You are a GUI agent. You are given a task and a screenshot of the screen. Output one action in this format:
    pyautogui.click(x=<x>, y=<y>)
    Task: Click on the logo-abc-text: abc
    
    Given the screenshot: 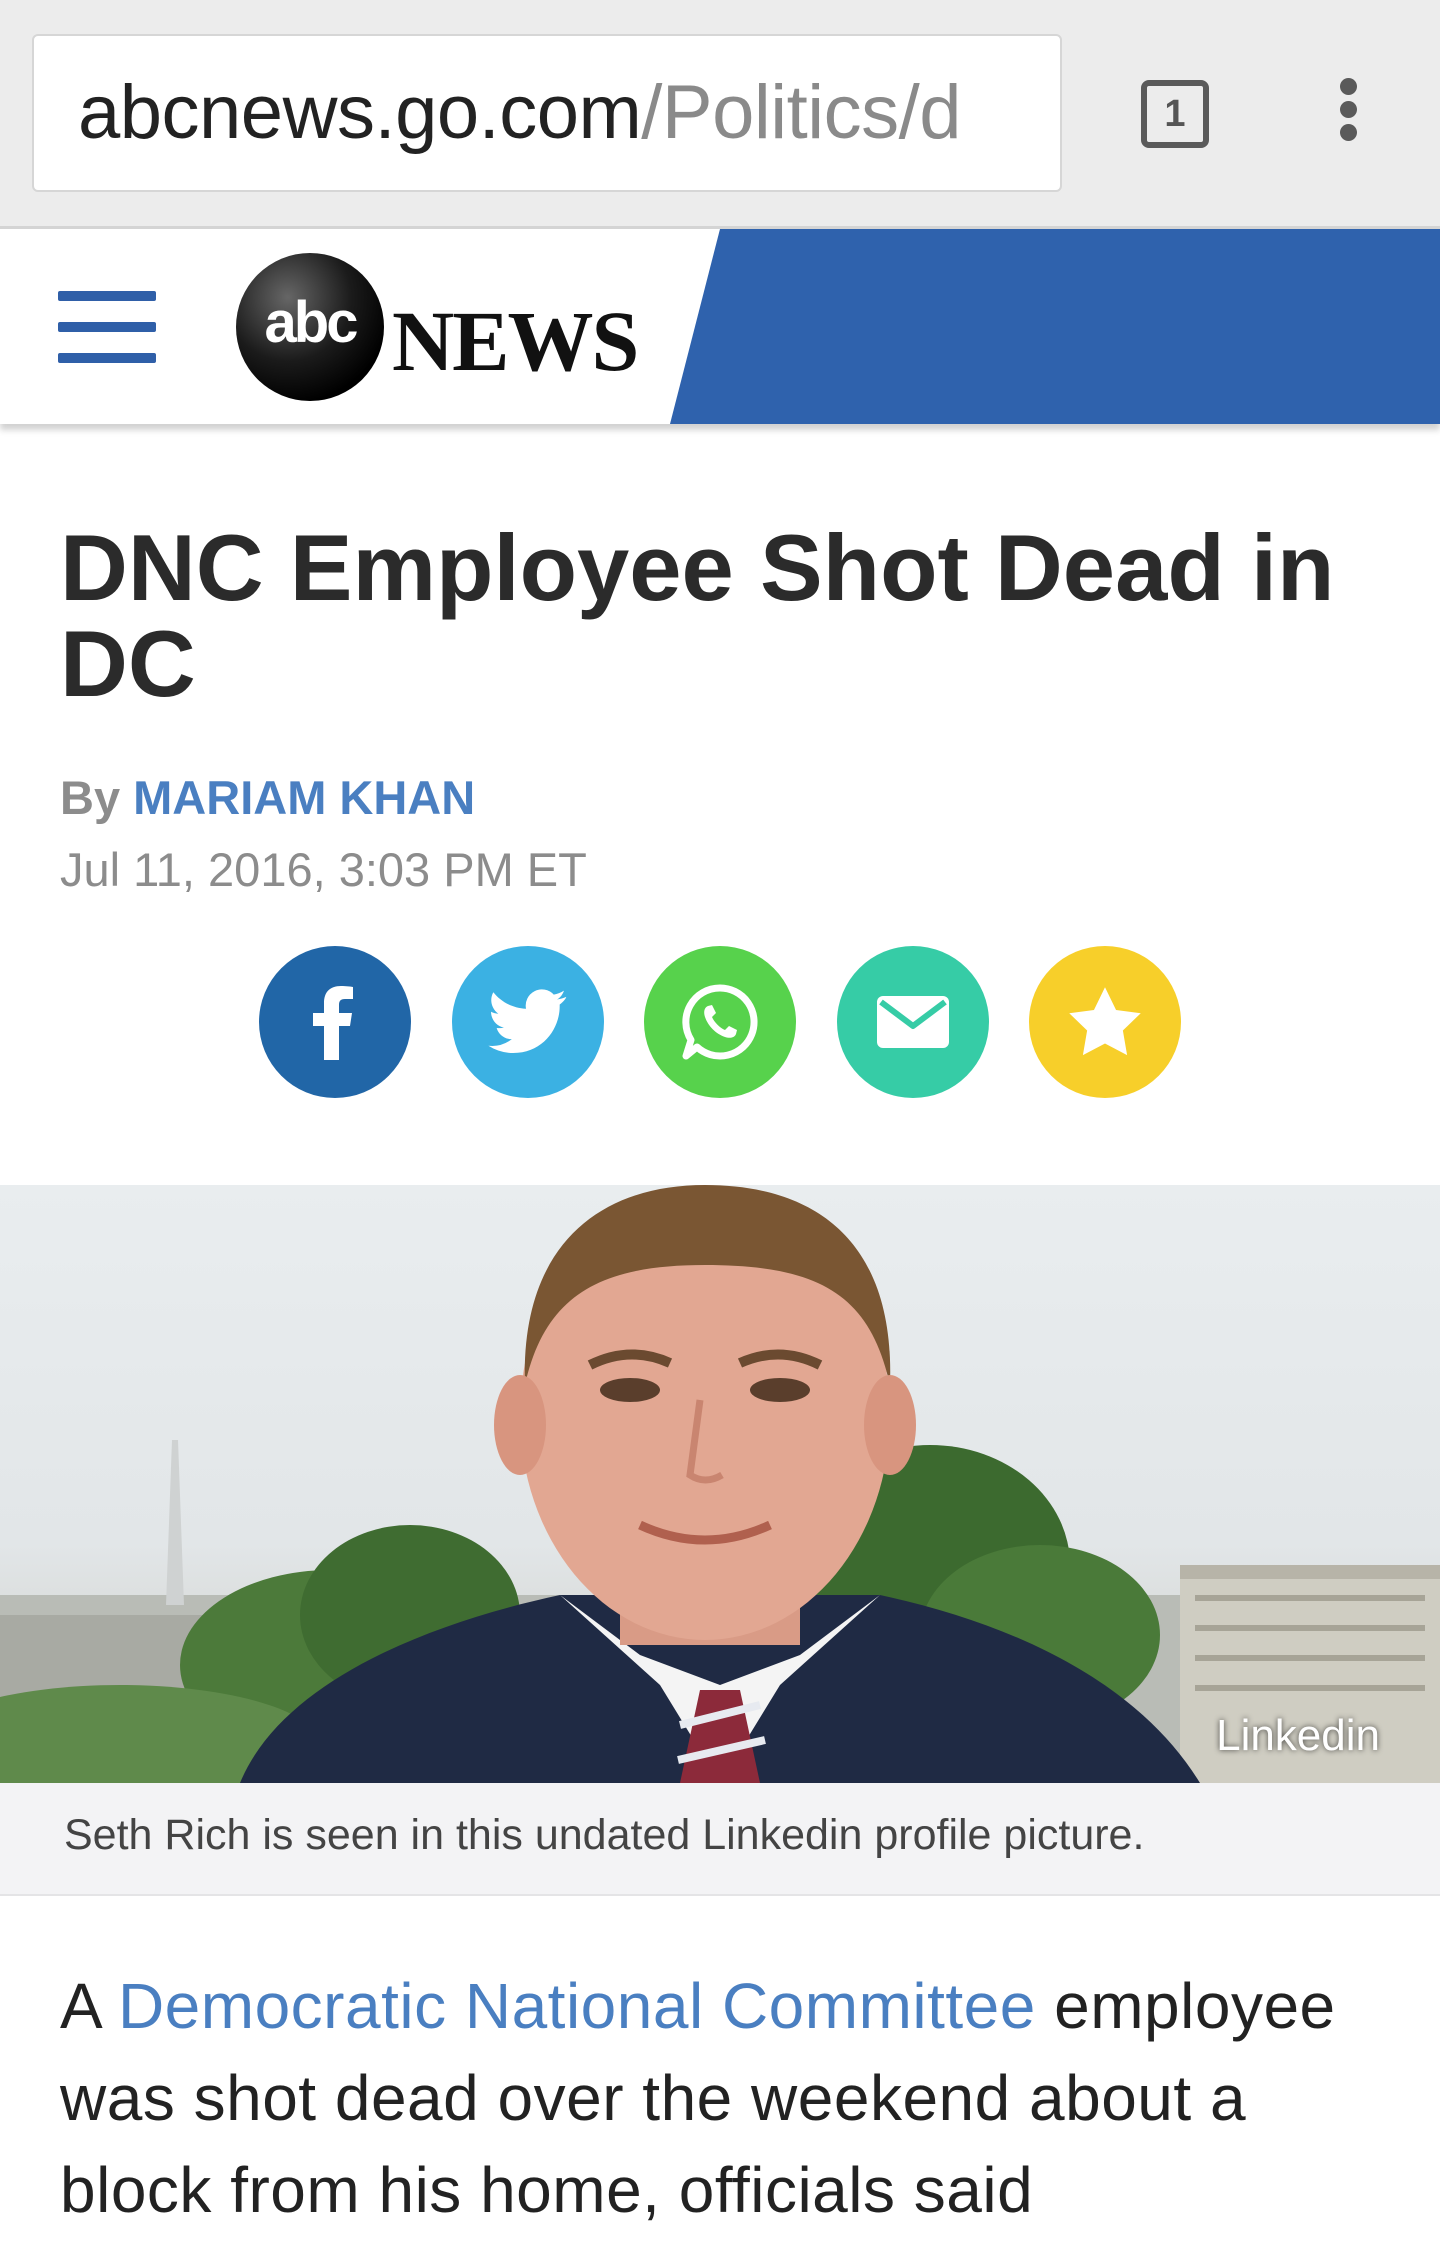 What is the action you would take?
    pyautogui.click(x=311, y=322)
    